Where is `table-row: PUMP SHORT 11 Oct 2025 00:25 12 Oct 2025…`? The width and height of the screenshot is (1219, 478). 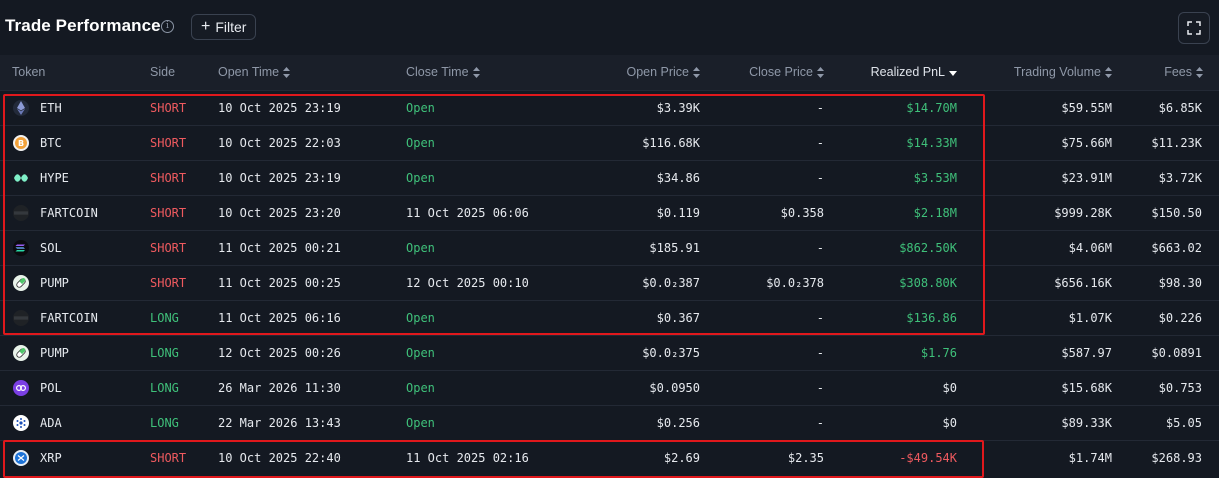
table-row: PUMP SHORT 11 Oct 2025 00:25 12 Oct 2025… is located at coordinates (609, 282).